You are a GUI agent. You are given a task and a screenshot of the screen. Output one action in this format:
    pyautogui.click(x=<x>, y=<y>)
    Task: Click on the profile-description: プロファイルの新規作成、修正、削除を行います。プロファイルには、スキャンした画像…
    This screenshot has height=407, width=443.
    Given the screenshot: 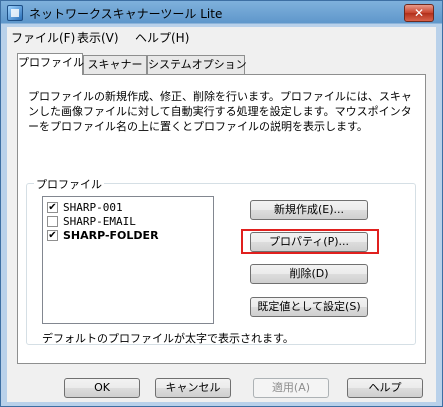 What is the action you would take?
    pyautogui.click(x=220, y=111)
    